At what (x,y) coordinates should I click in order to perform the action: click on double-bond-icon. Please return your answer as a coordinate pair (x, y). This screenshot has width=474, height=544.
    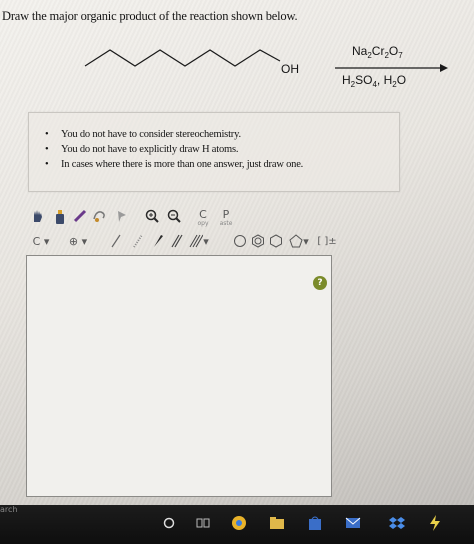
    Looking at the image, I should click on (177, 241).